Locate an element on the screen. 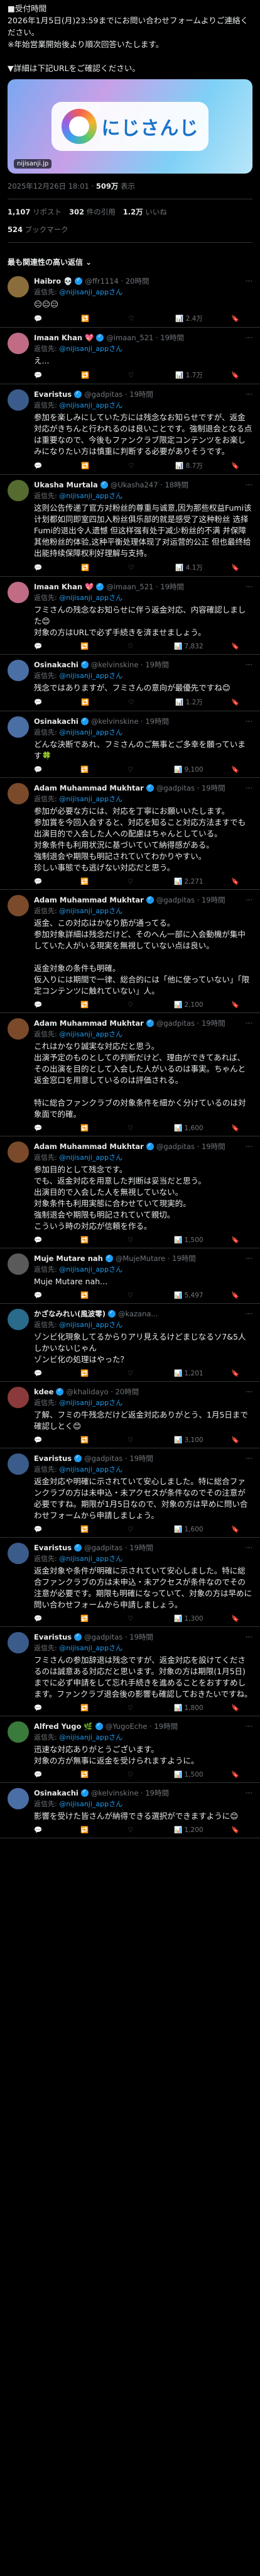 This screenshot has height=2576, width=260. stat-item: 302 件の引用 is located at coordinates (92, 212).